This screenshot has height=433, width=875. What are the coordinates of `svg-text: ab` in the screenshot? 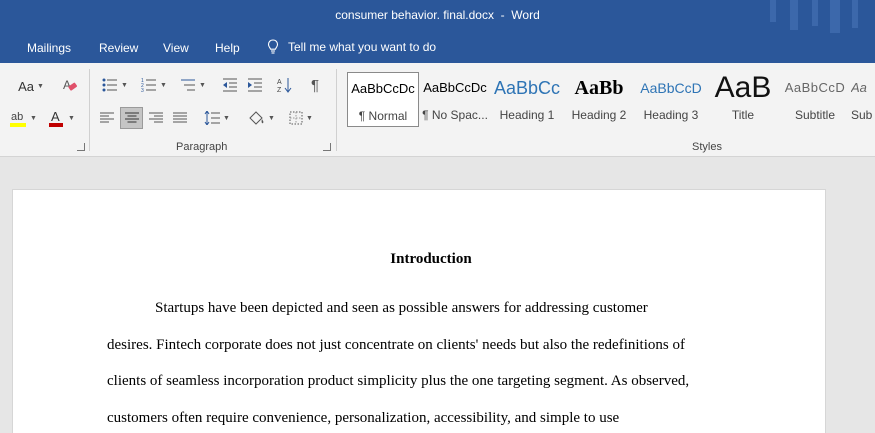 It's located at (17, 117).